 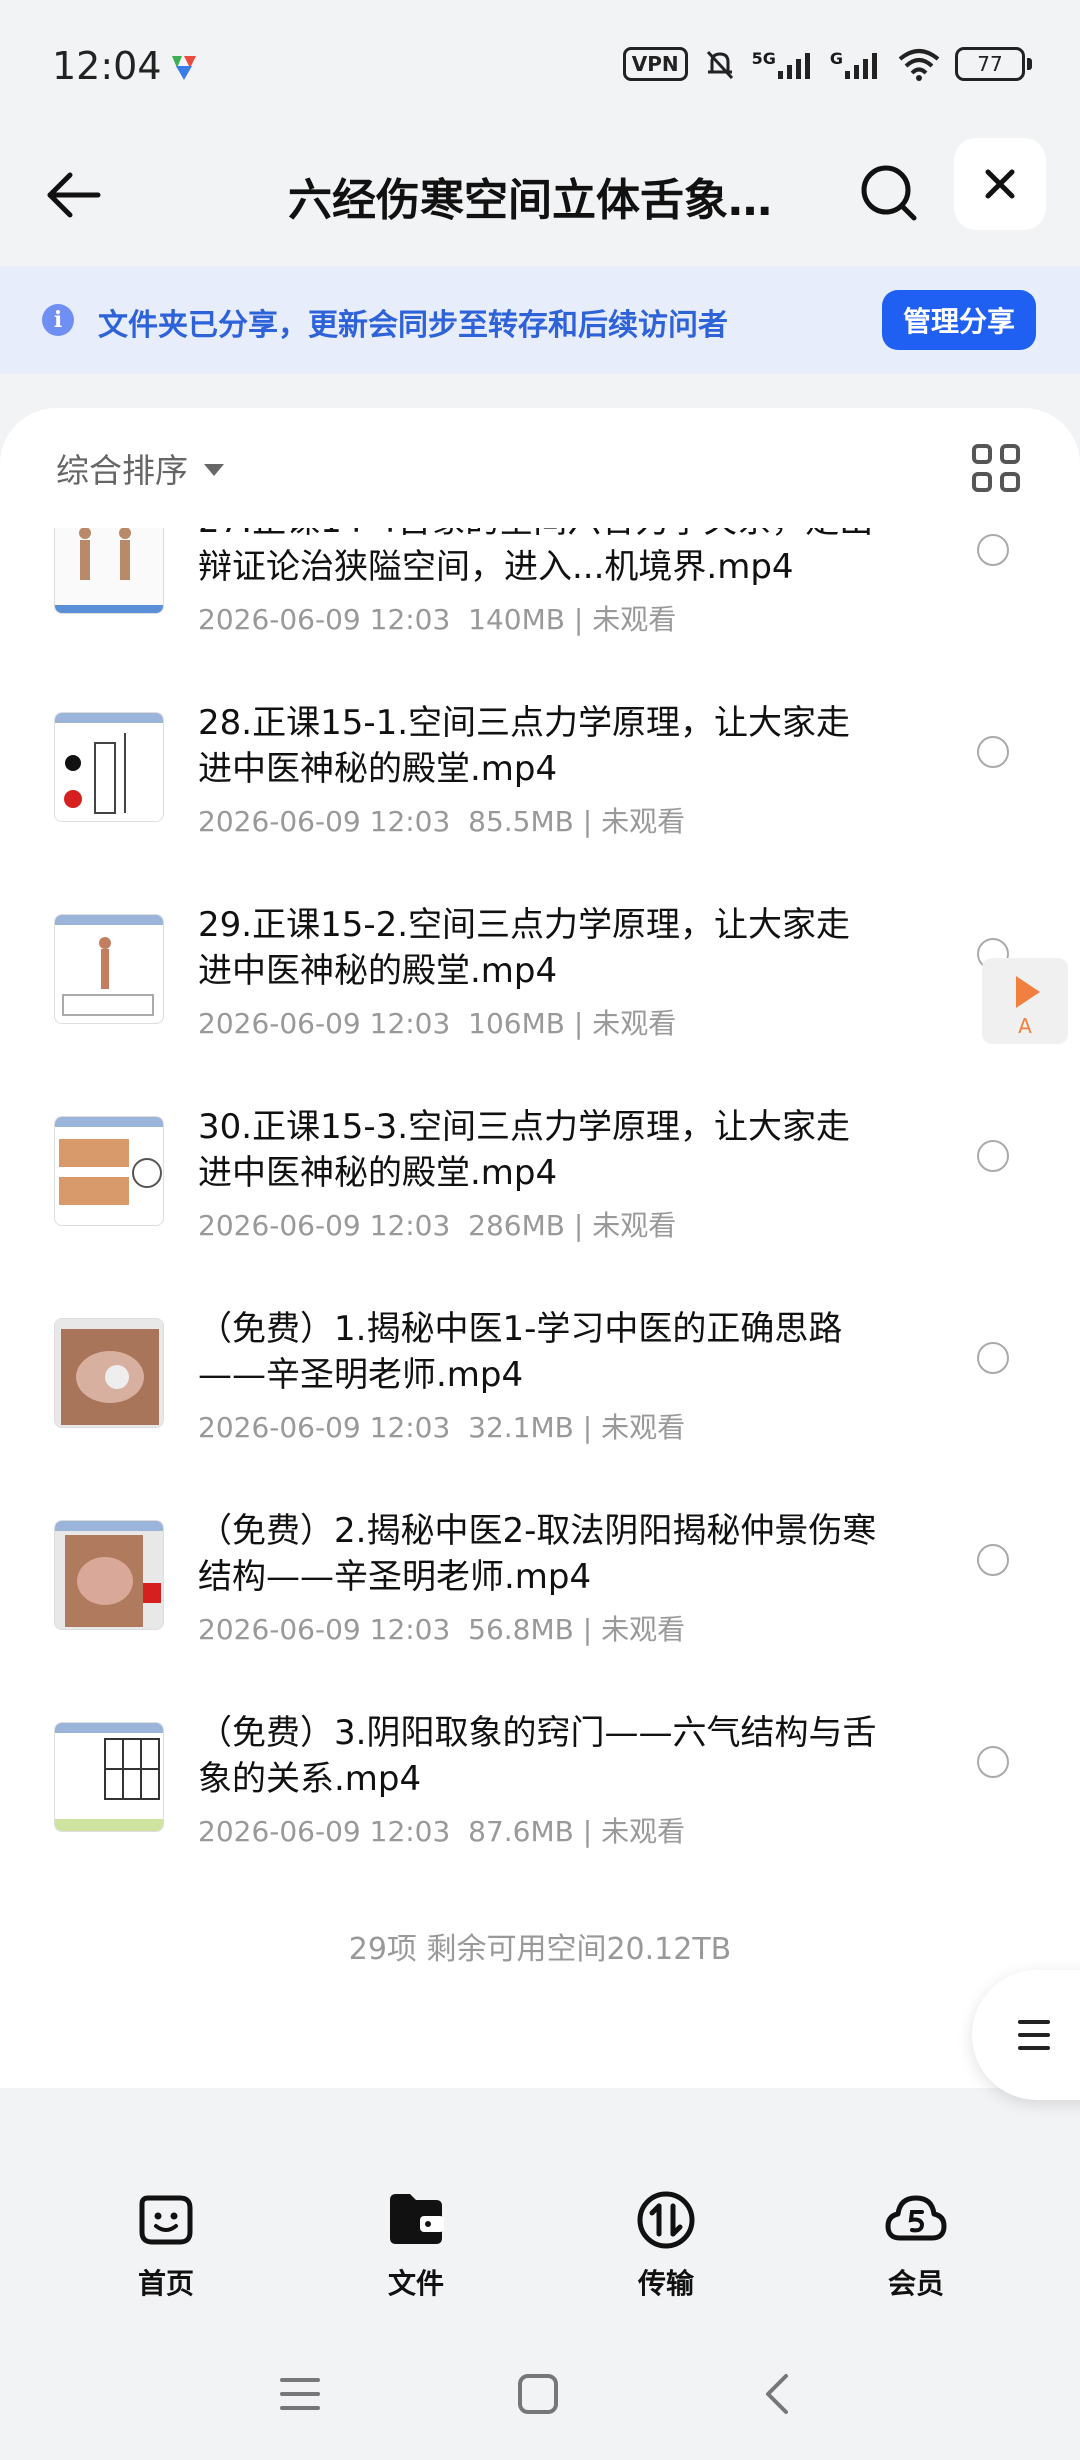 I want to click on mute-bell-icon, so click(x=719, y=65).